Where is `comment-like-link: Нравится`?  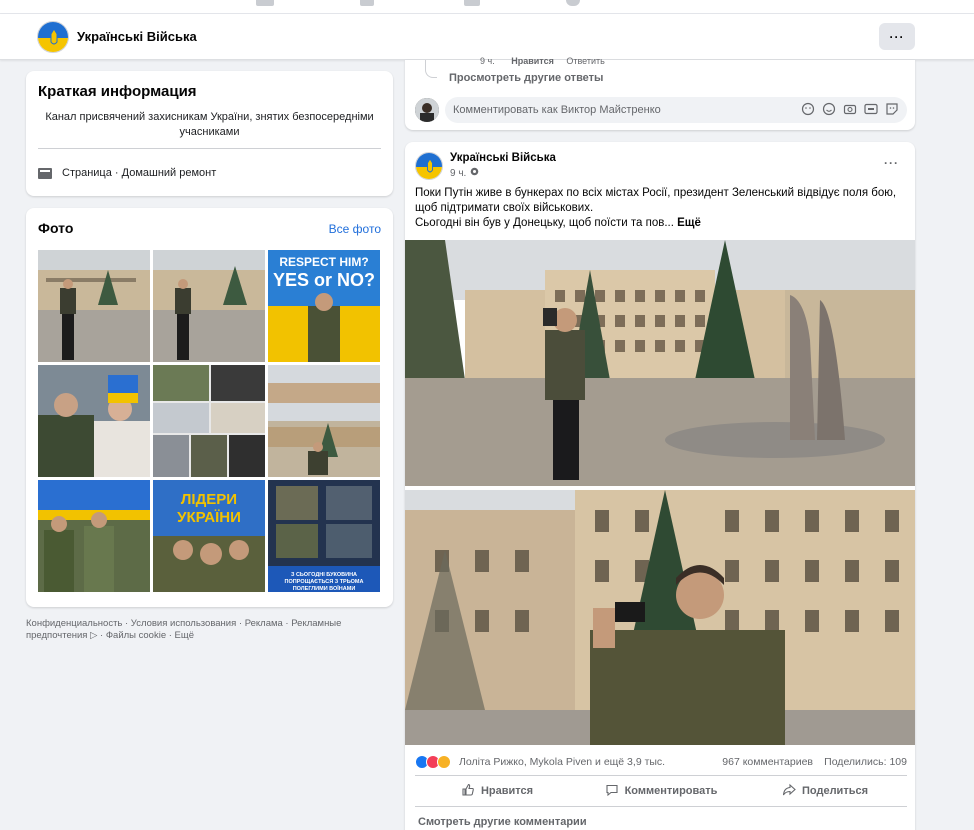
comment-like-link: Нравится is located at coordinates (532, 61).